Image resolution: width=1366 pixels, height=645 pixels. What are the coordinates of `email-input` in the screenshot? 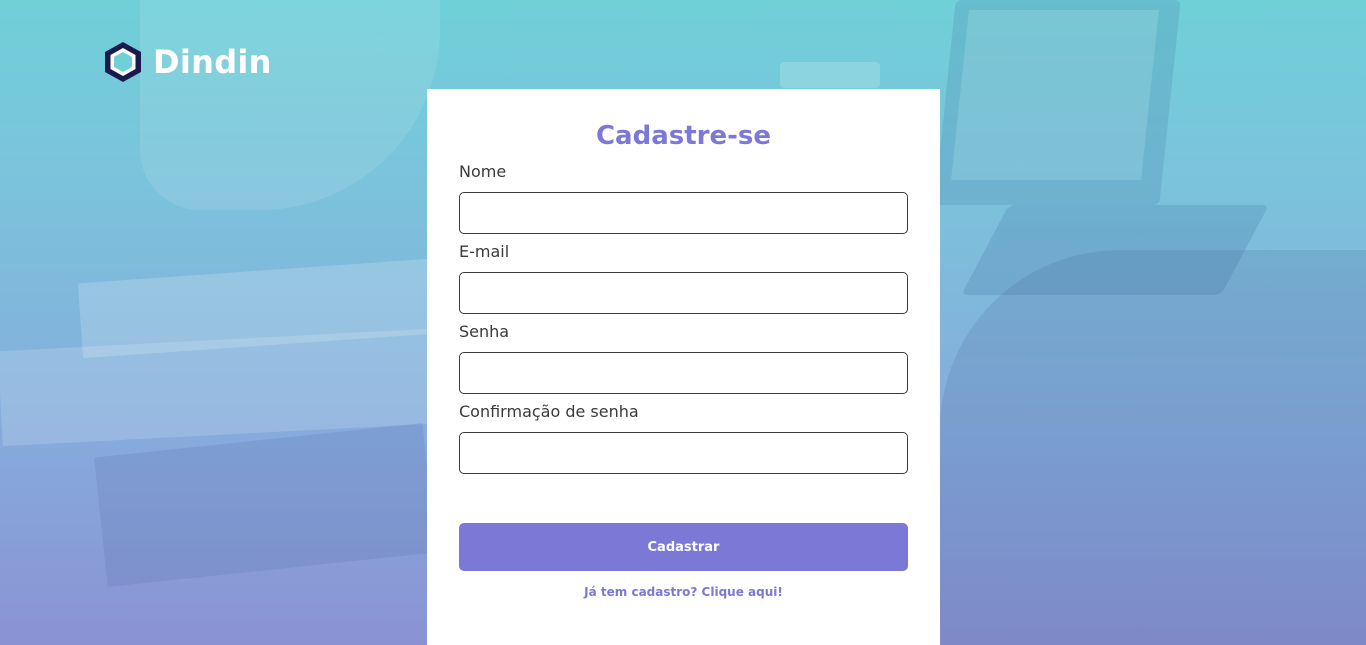 It's located at (683, 293).